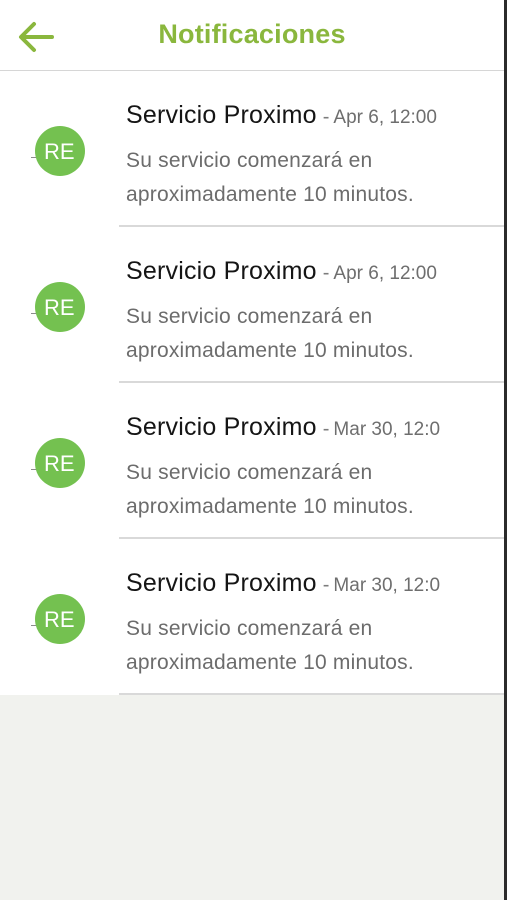 The height and width of the screenshot is (900, 507). I want to click on page-title: Notificaciones, so click(252, 34).